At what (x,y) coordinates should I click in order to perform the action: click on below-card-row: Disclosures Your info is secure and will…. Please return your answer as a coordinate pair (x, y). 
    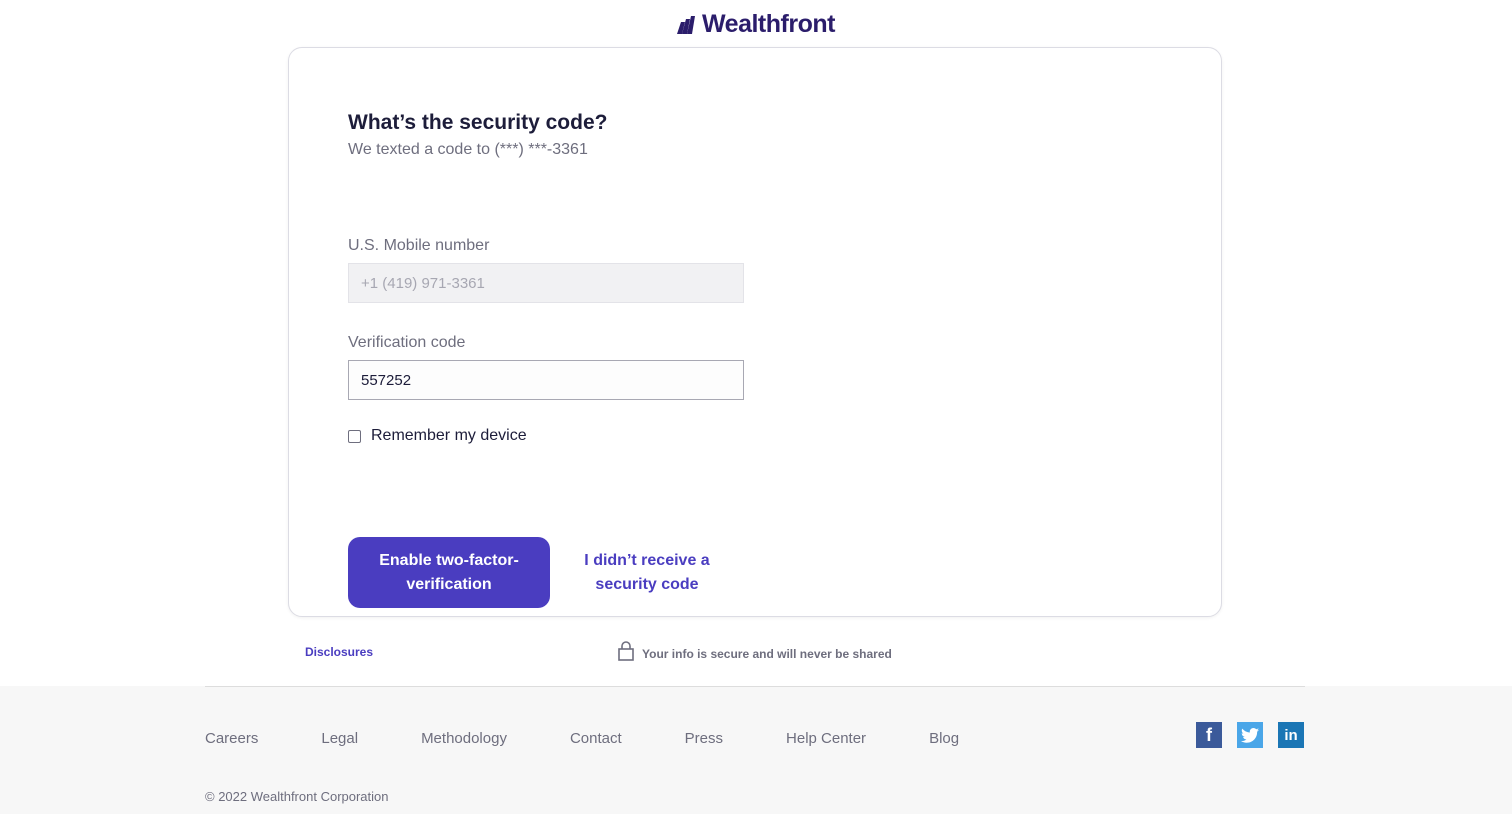
    Looking at the image, I should click on (755, 653).